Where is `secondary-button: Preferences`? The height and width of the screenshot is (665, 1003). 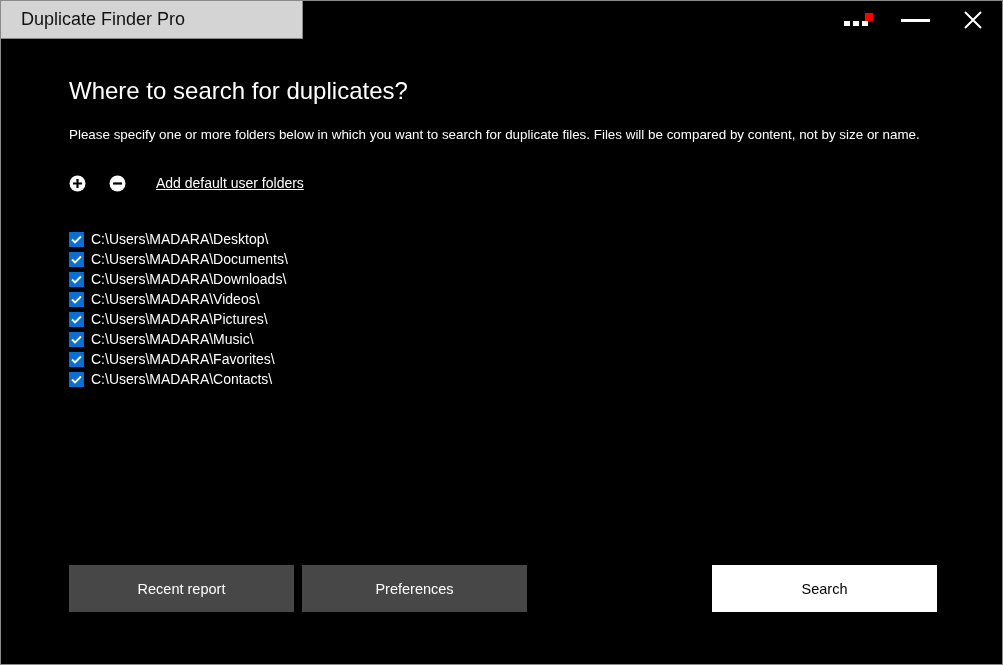 secondary-button: Preferences is located at coordinates (414, 588).